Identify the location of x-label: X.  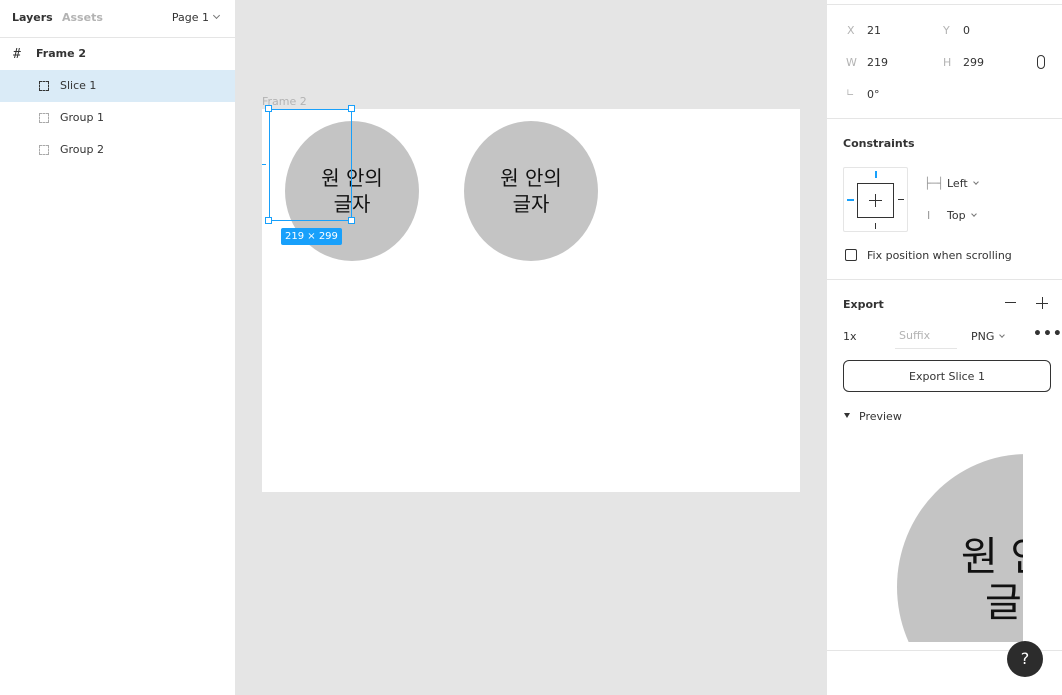
(851, 30).